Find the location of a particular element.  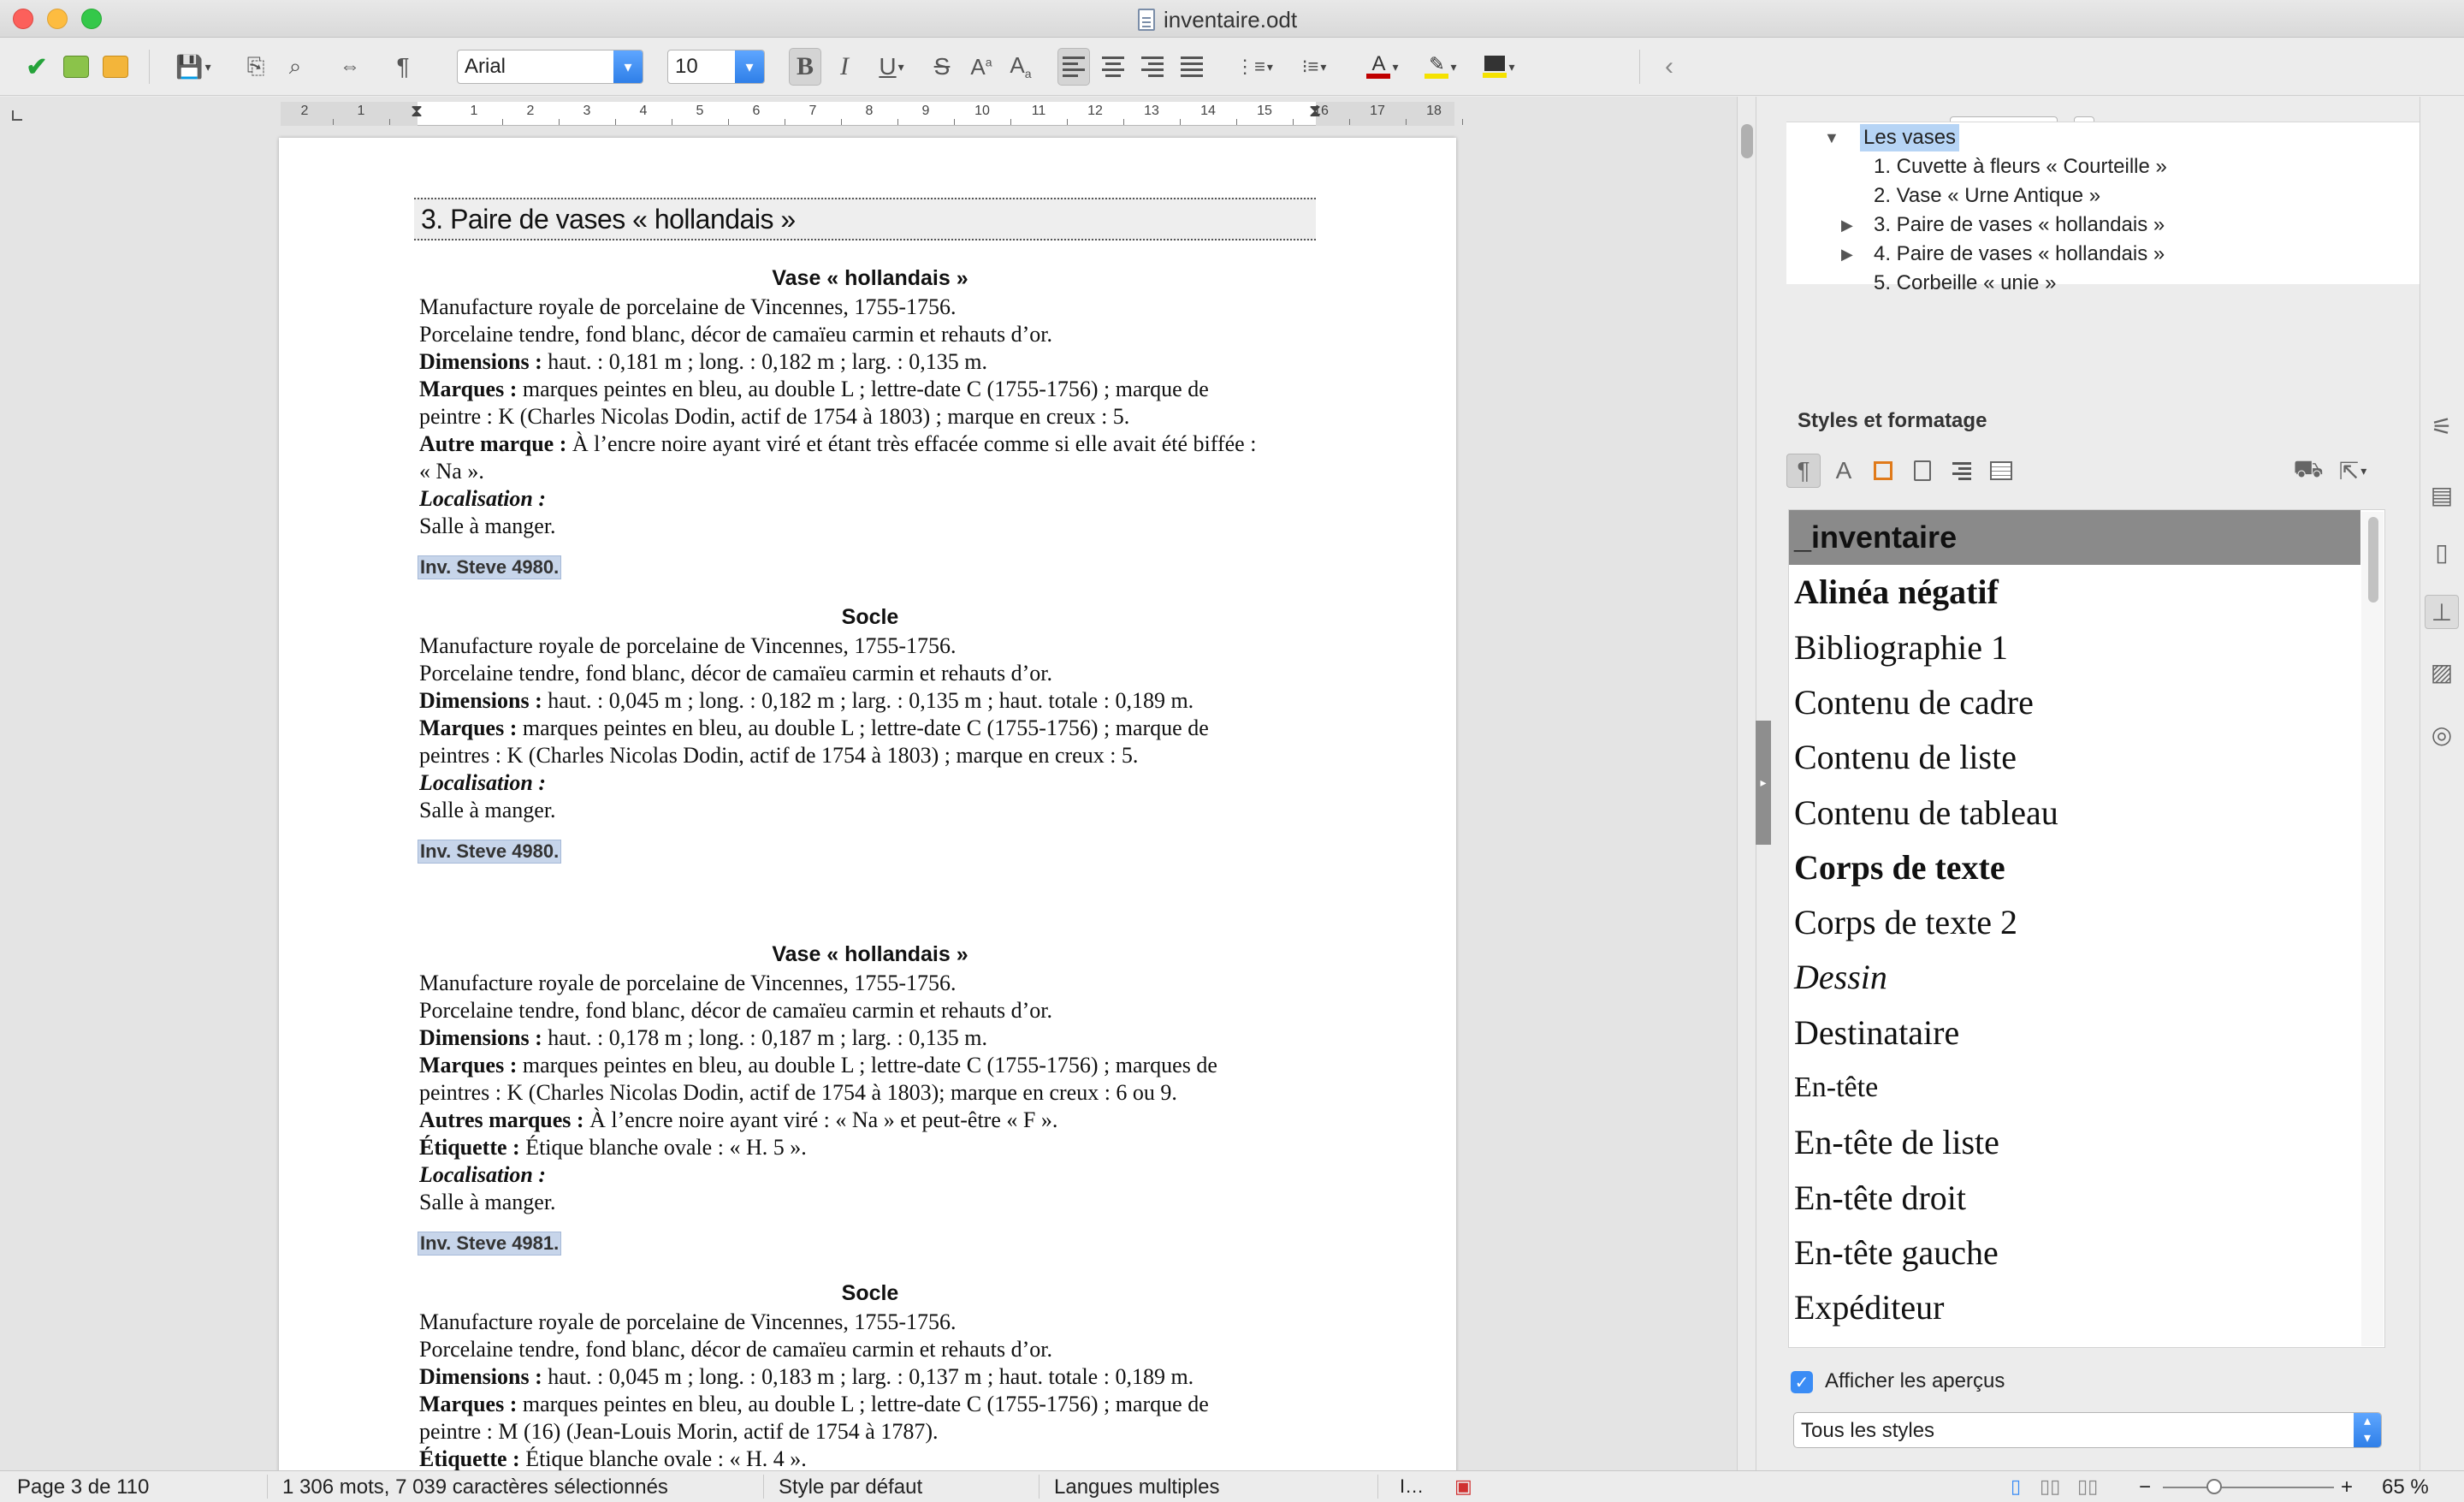

font-name-dropdown-icon: ▾ is located at coordinates (628, 66).